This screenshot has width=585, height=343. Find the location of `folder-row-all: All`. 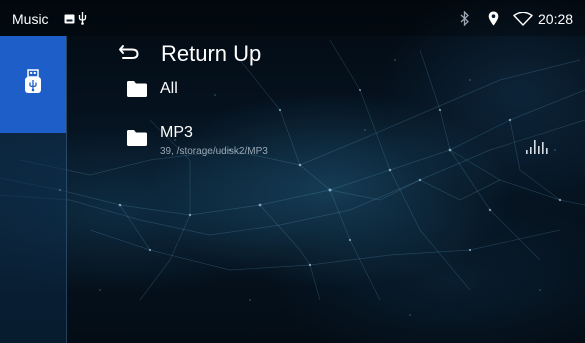

folder-row-all: All is located at coordinates (250, 90).